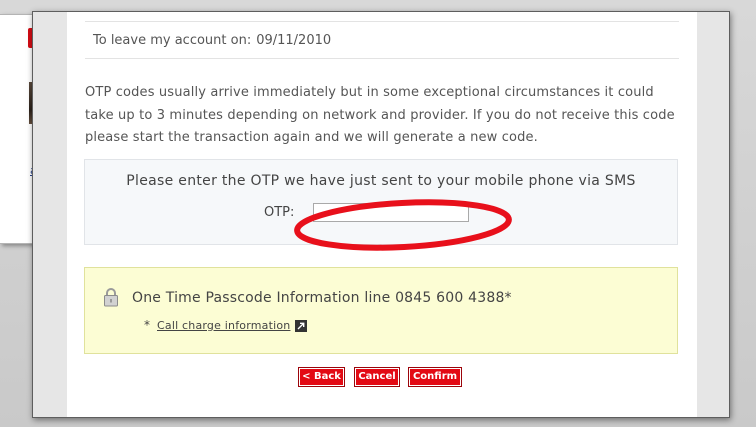  Describe the element at coordinates (321, 377) in the screenshot. I see `back-button: < Back` at that location.